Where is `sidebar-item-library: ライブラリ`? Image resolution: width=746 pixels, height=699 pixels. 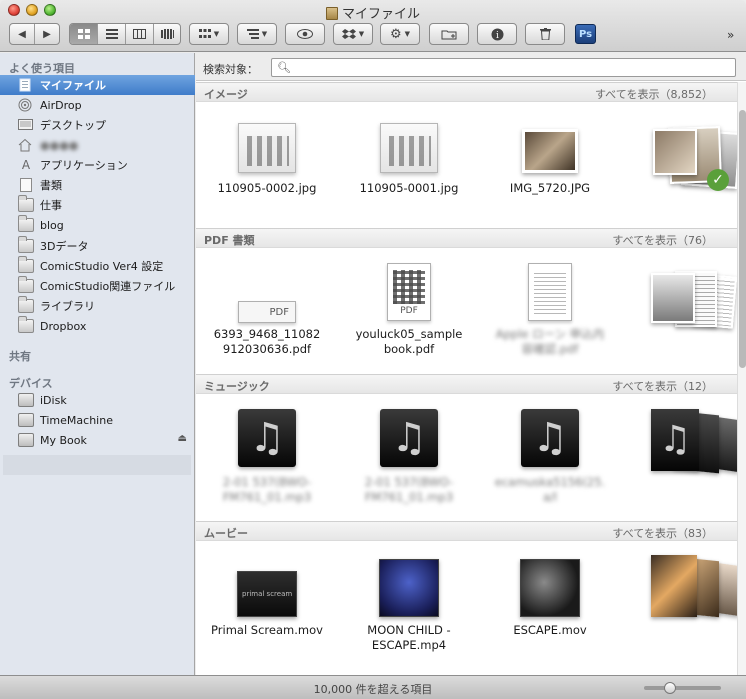
sidebar-item-library: ライブラリ is located at coordinates (97, 306).